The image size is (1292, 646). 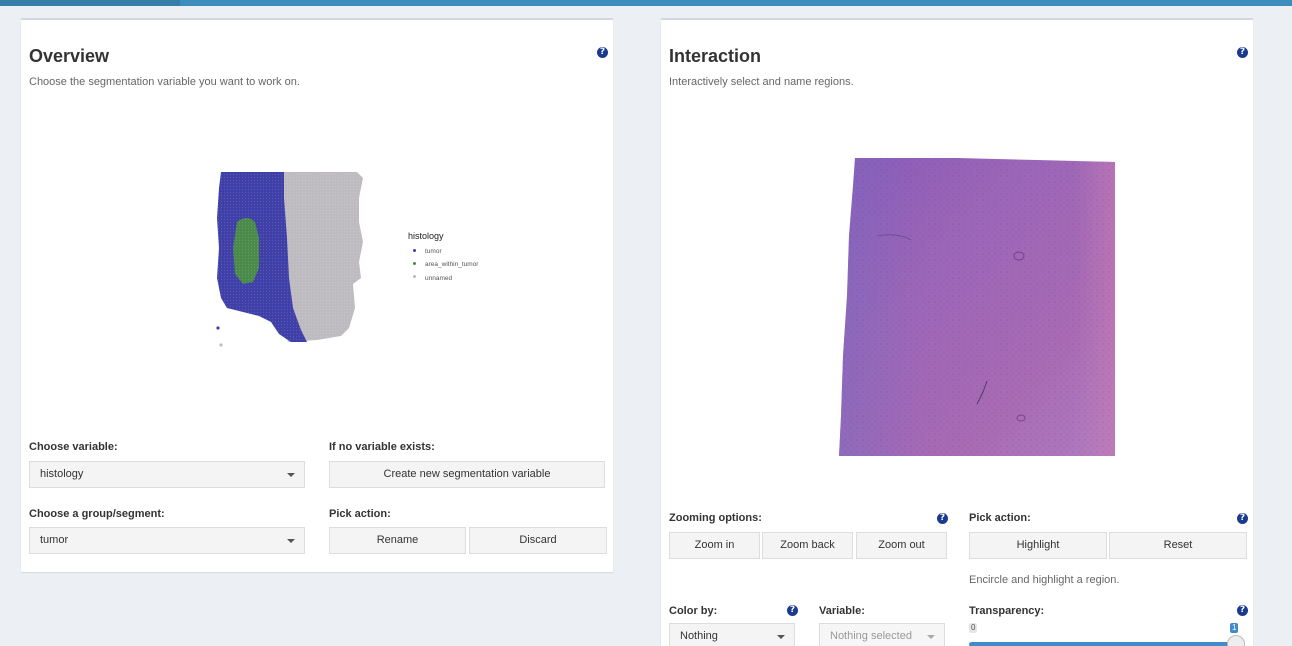 What do you see at coordinates (646, 3) in the screenshot?
I see `top-header-bar` at bounding box center [646, 3].